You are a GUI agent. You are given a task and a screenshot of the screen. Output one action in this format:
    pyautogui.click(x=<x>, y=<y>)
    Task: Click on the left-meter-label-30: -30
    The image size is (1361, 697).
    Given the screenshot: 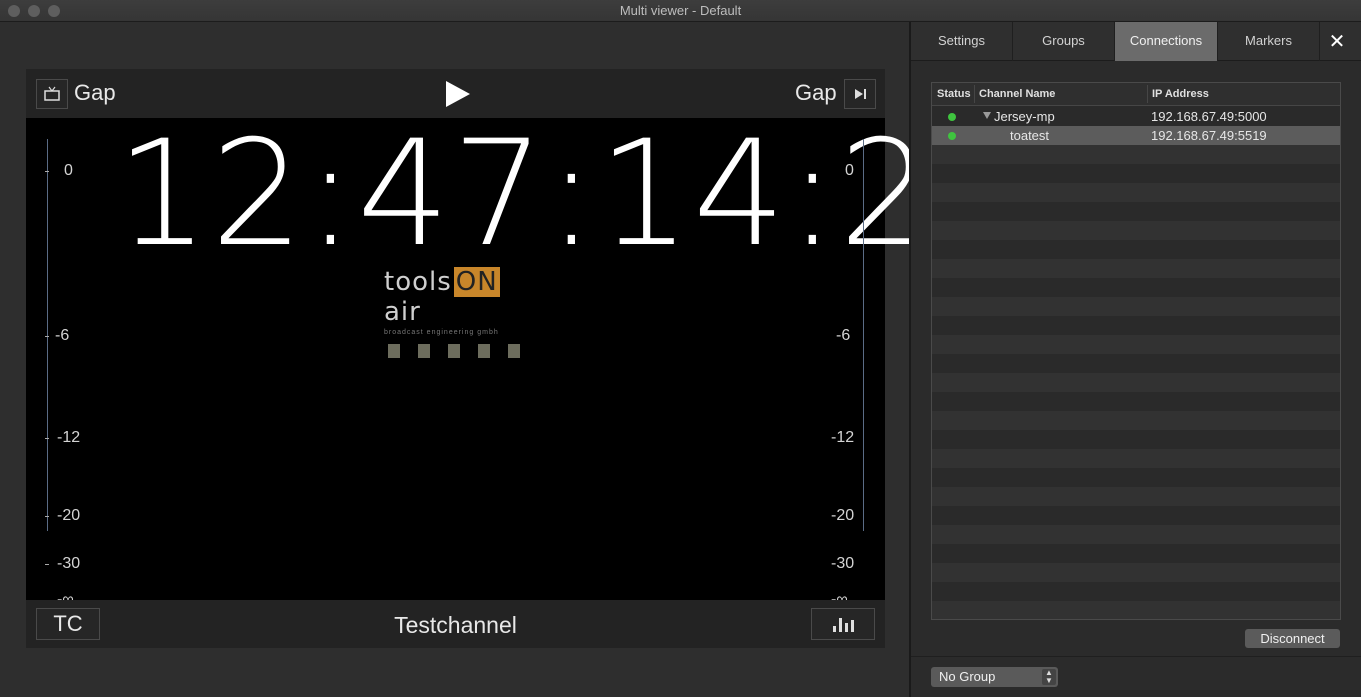 What is the action you would take?
    pyautogui.click(x=69, y=563)
    